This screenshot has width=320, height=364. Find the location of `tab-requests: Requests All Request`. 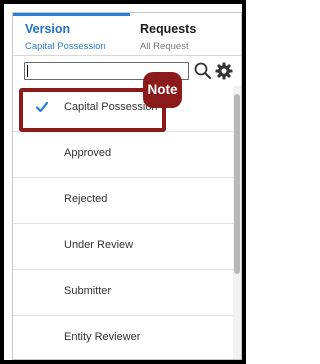

tab-requests: Requests All Request is located at coordinates (185, 34).